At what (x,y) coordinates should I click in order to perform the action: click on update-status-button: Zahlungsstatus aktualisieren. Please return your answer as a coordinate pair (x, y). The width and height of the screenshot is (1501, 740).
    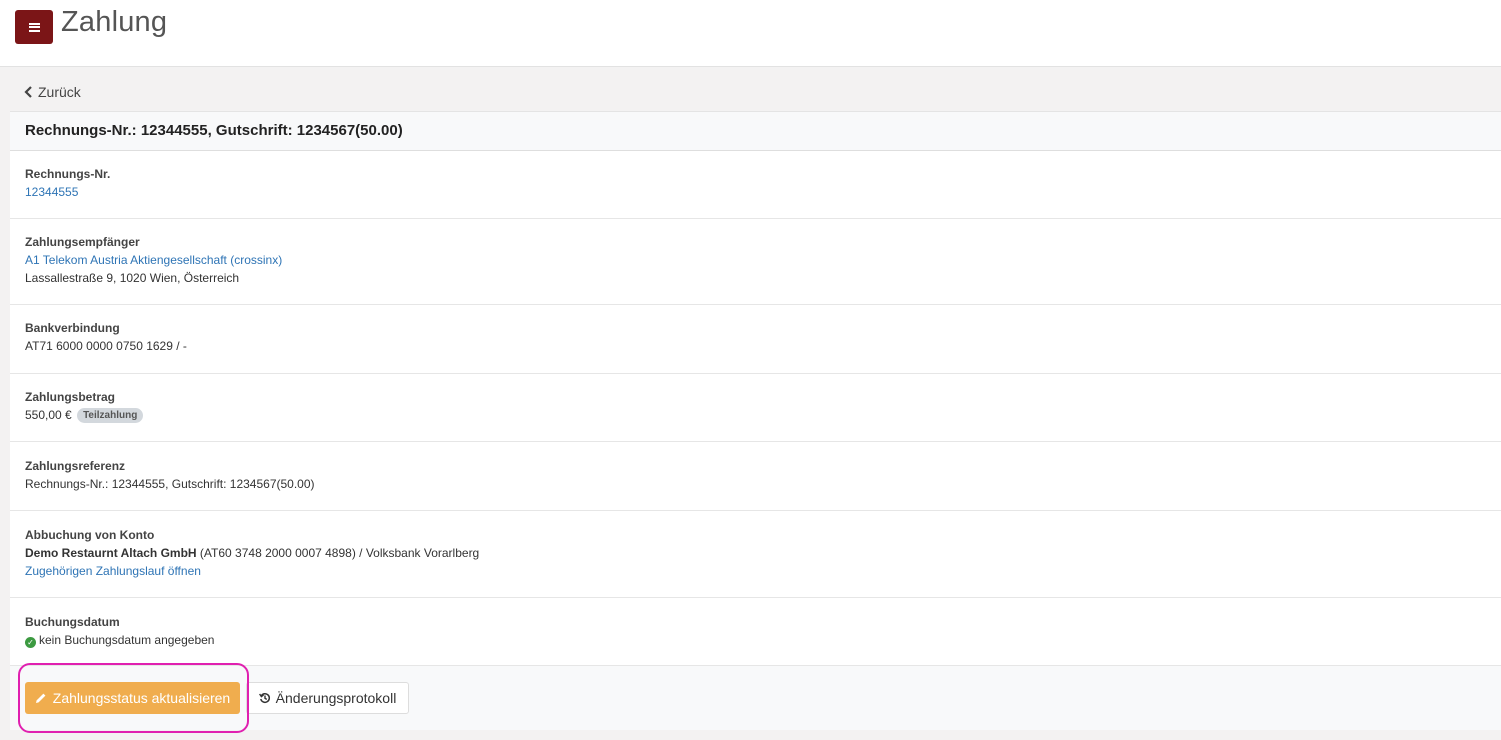
    Looking at the image, I should click on (132, 698).